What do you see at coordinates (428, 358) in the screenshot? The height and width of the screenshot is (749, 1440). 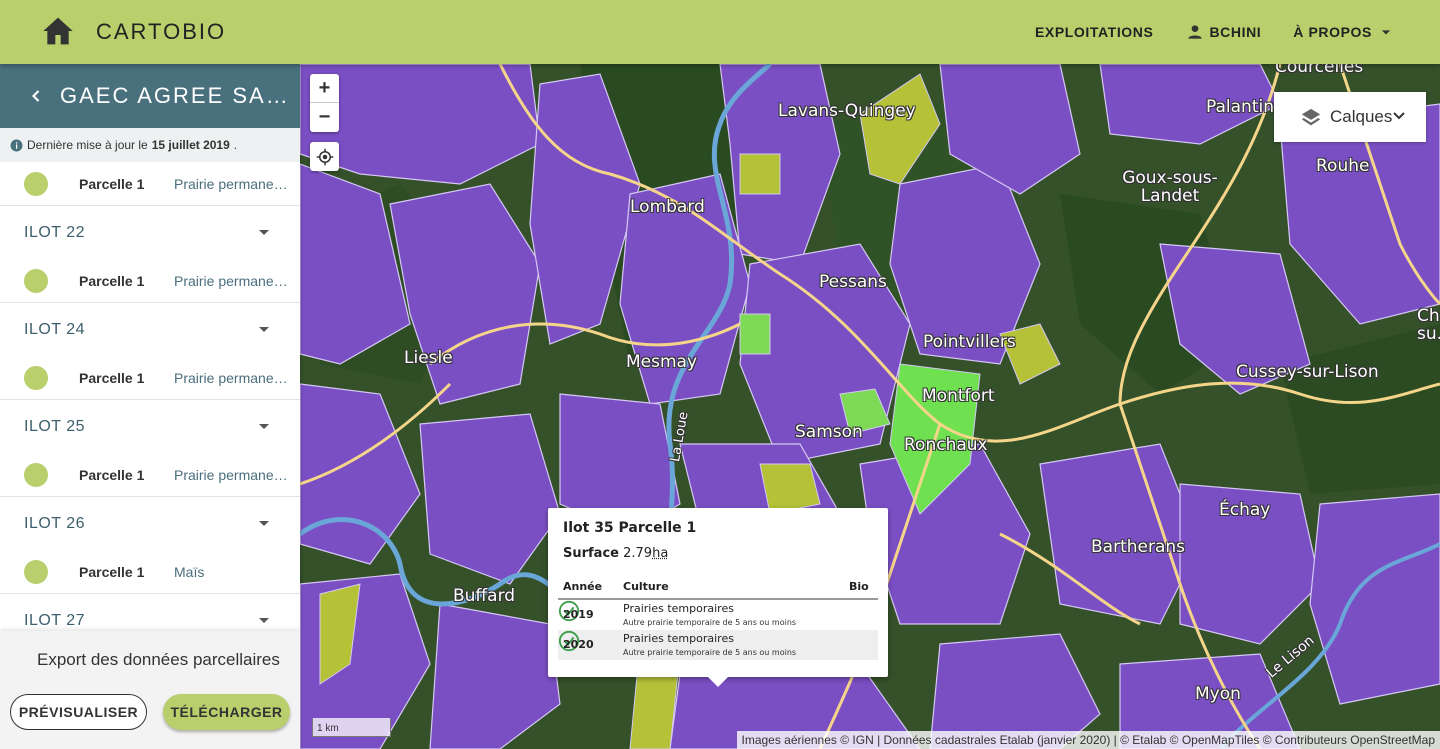 I see `place-label: Liesle` at bounding box center [428, 358].